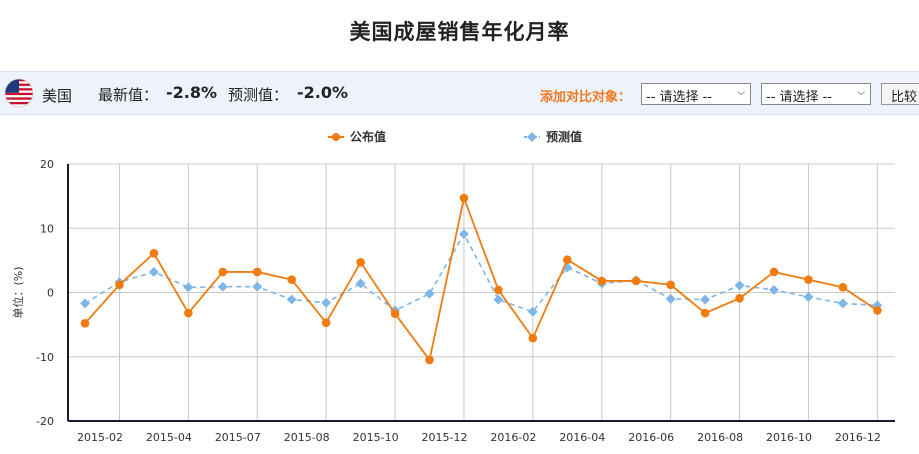 This screenshot has width=919, height=454. Describe the element at coordinates (47, 164) in the screenshot. I see `y-tick-label: 20` at that location.